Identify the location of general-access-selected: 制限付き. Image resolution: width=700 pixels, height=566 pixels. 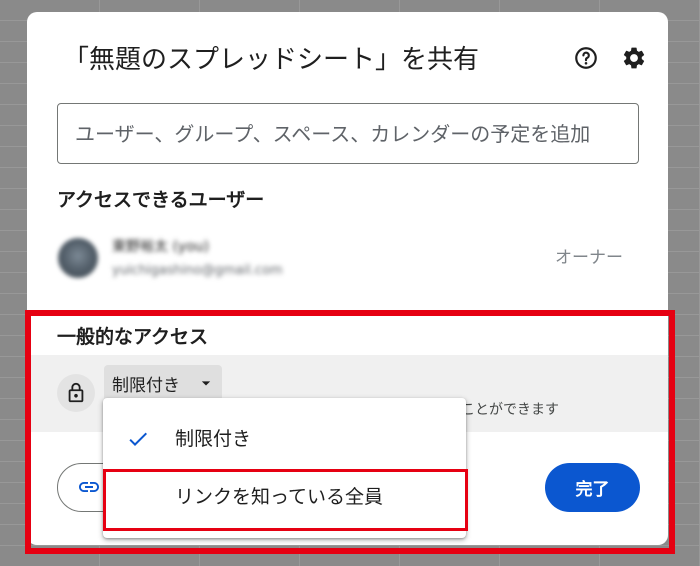
(146, 385).